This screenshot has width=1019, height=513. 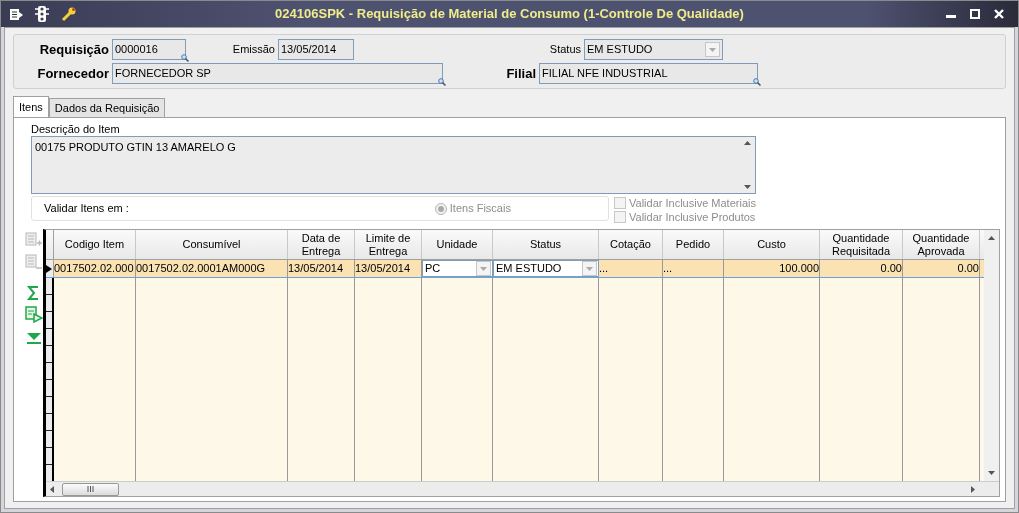 What do you see at coordinates (509, 14) in the screenshot?
I see `window-title: 024106SPK - Requisição de Material de Consumo (1-Controle De Qualidade)` at bounding box center [509, 14].